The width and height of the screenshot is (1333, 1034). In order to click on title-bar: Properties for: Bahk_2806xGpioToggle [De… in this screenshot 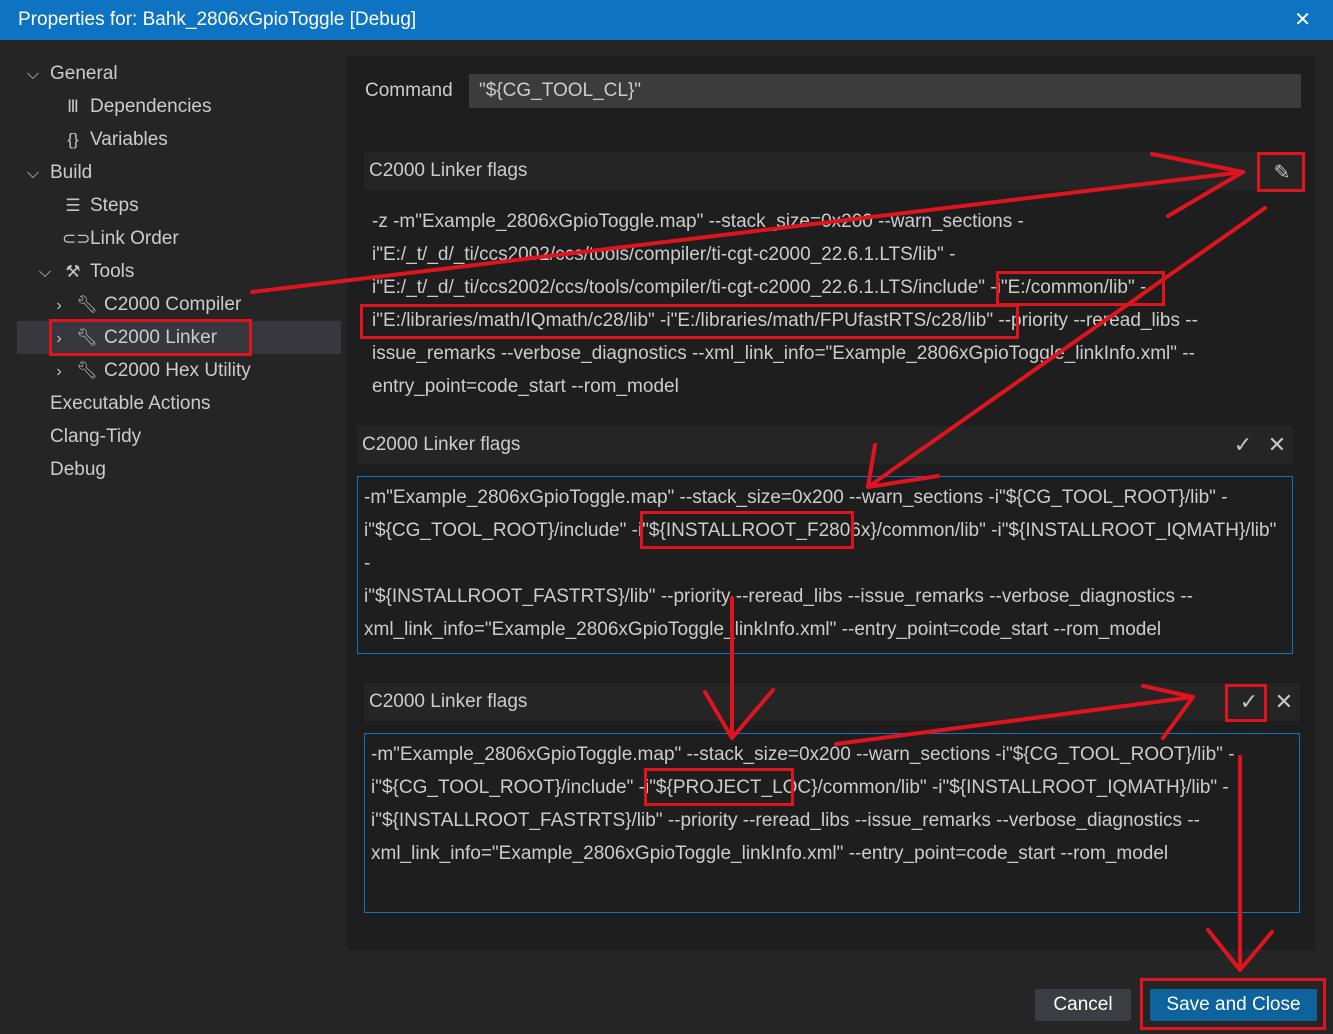, I will do `click(666, 20)`.